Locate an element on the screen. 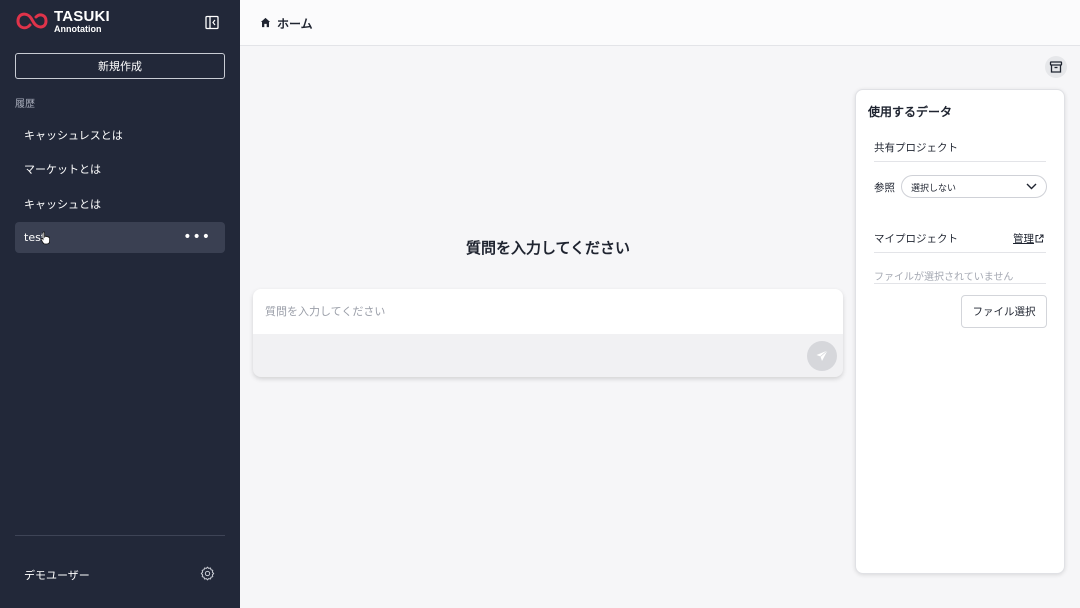 The width and height of the screenshot is (1080, 608). history-item-label: キャッシュとは is located at coordinates (62, 204).